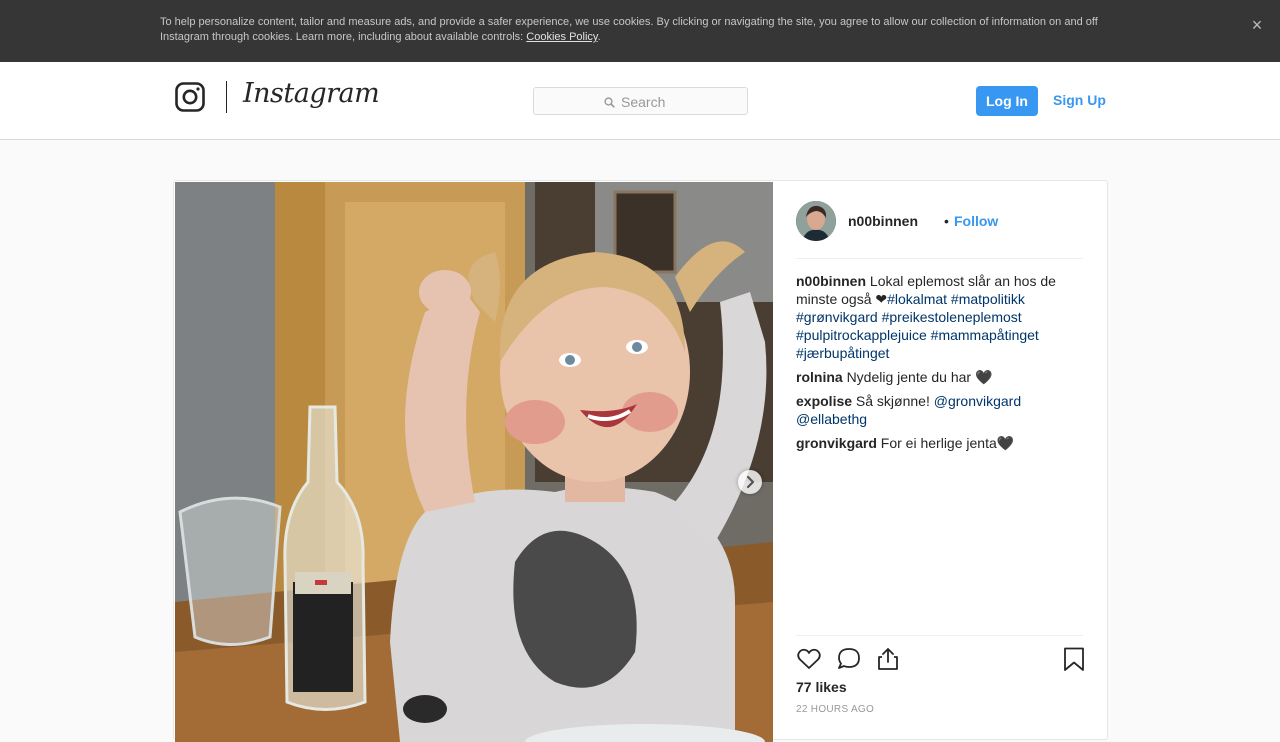 The width and height of the screenshot is (1280, 742). I want to click on chevron-right-icon, so click(750, 482).